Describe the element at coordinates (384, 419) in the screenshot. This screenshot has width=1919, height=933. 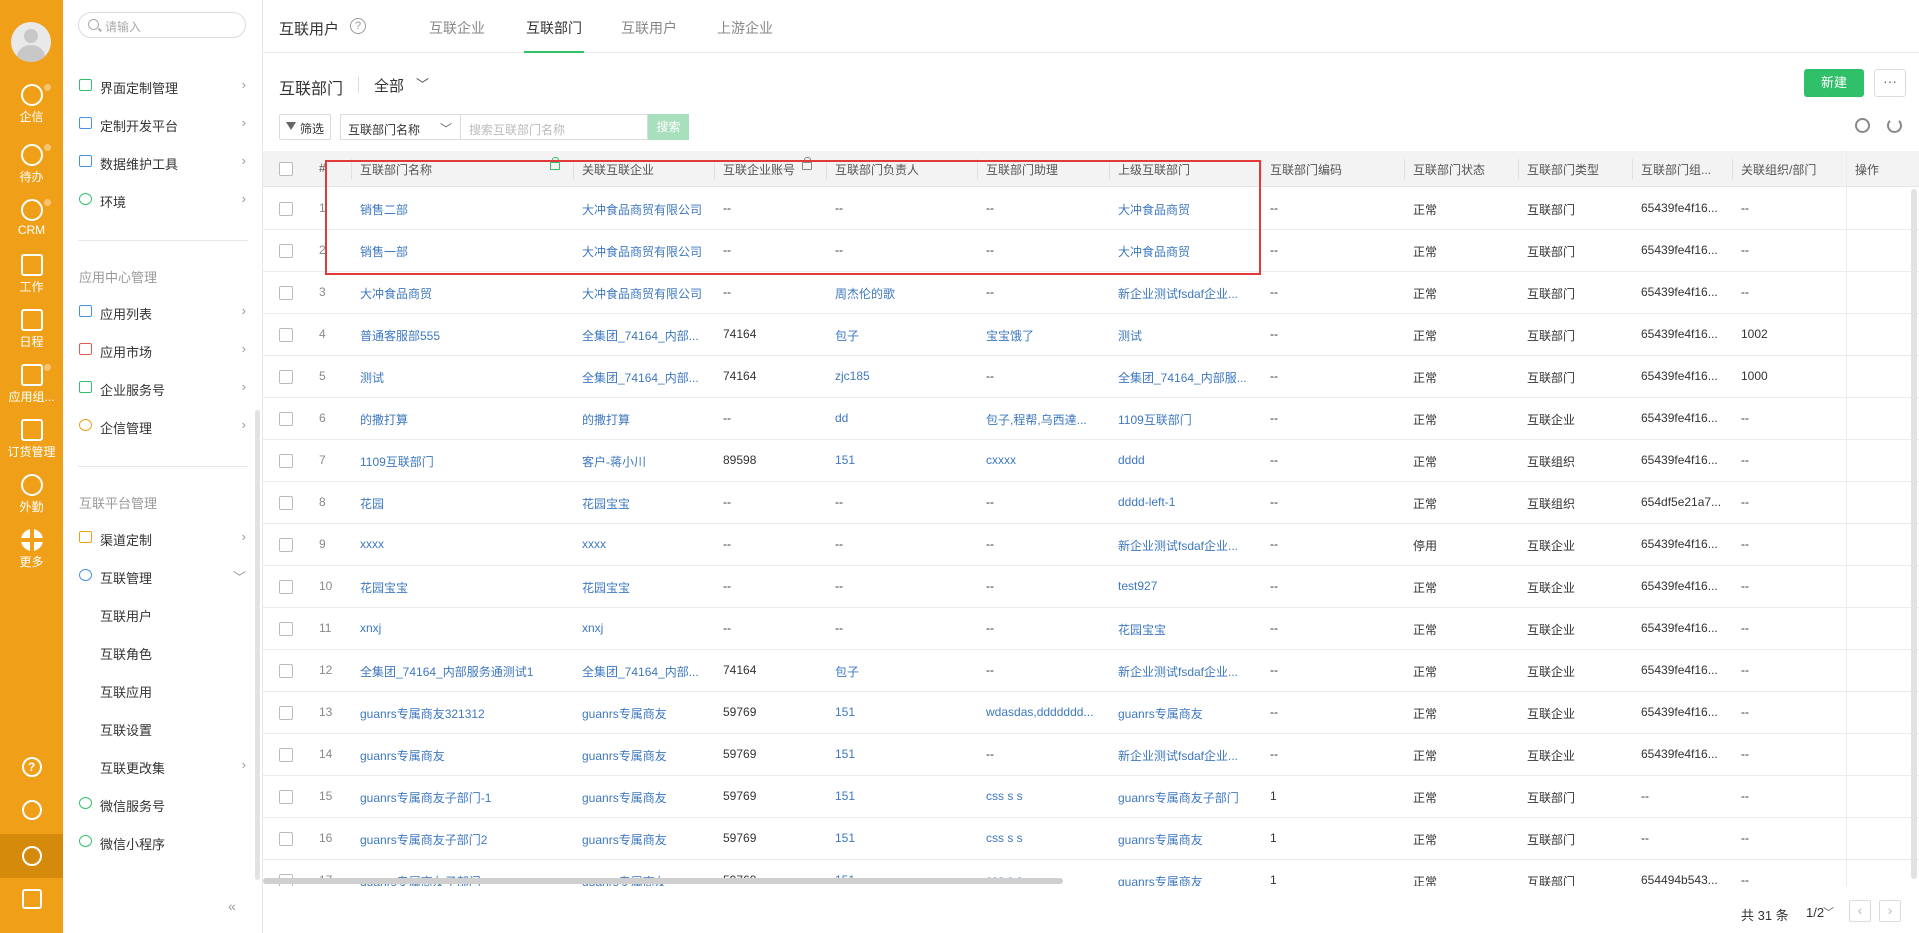
I see `table-cell-1: 的撒打算` at that location.